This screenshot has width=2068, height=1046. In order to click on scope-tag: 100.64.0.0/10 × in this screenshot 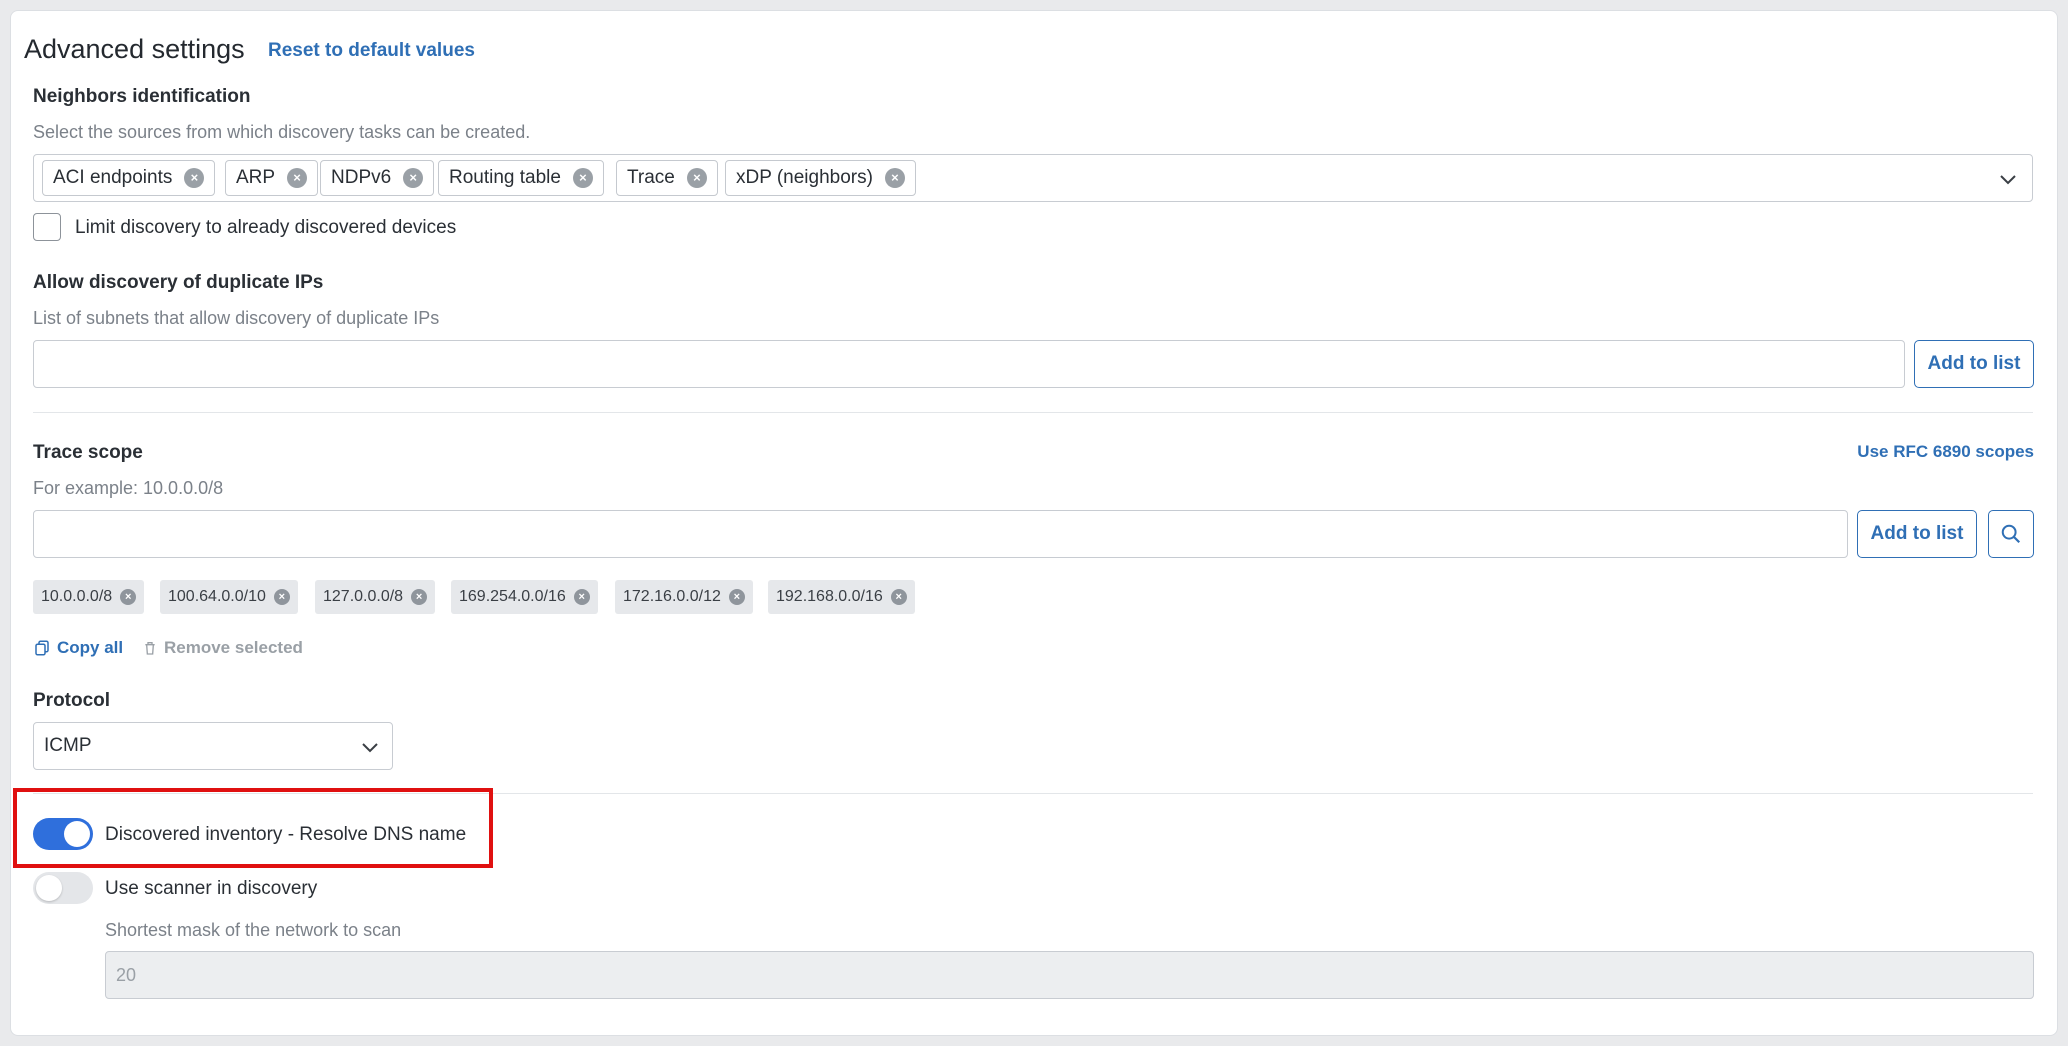, I will do `click(229, 597)`.